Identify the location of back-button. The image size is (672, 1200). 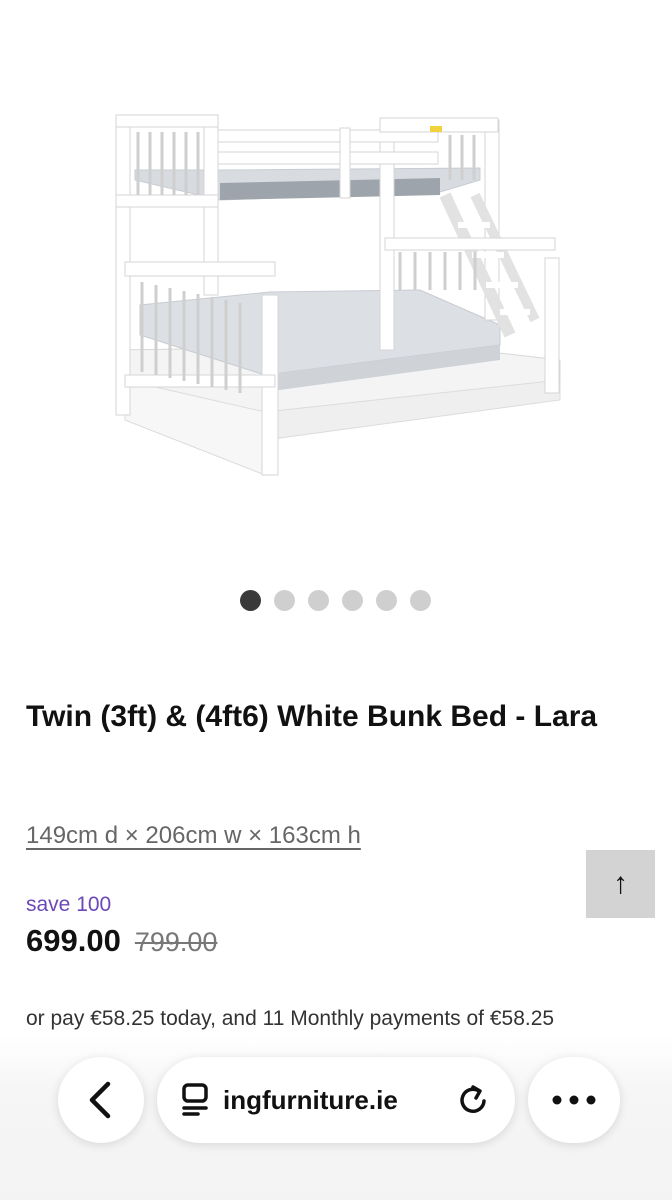
(101, 1100).